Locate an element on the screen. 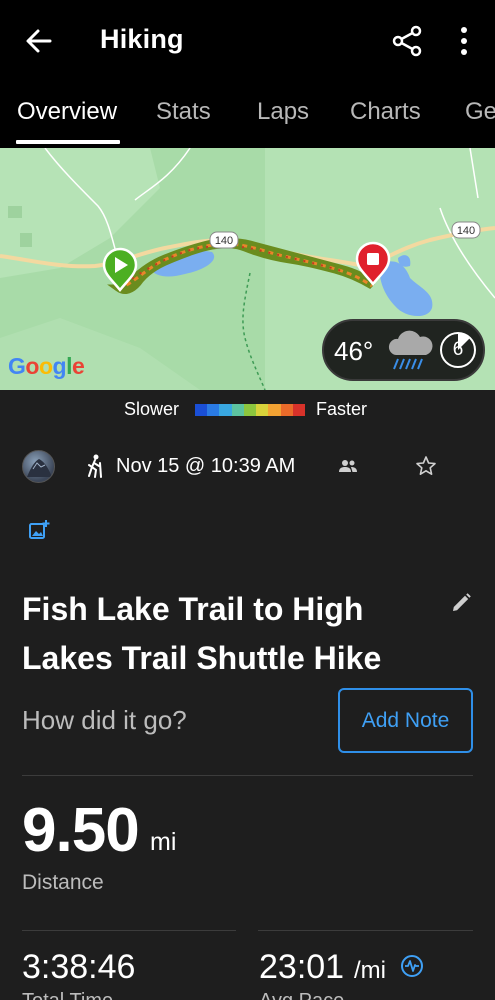 This screenshot has height=1000, width=495. hiker-icon is located at coordinates (95, 466).